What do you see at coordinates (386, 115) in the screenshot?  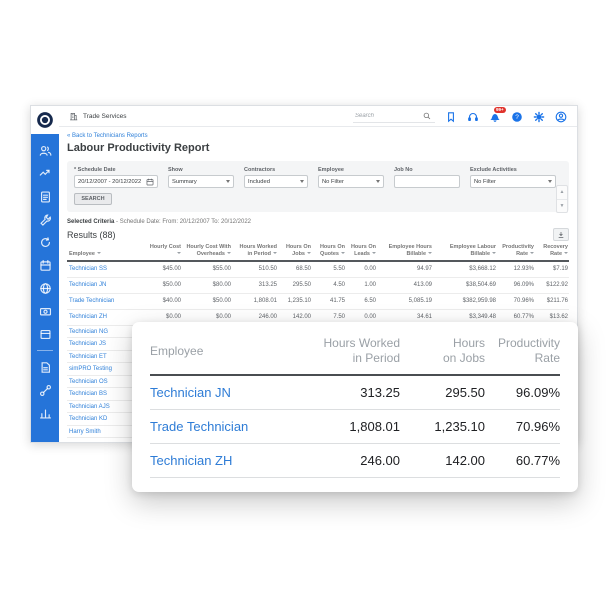 I see `search-input` at bounding box center [386, 115].